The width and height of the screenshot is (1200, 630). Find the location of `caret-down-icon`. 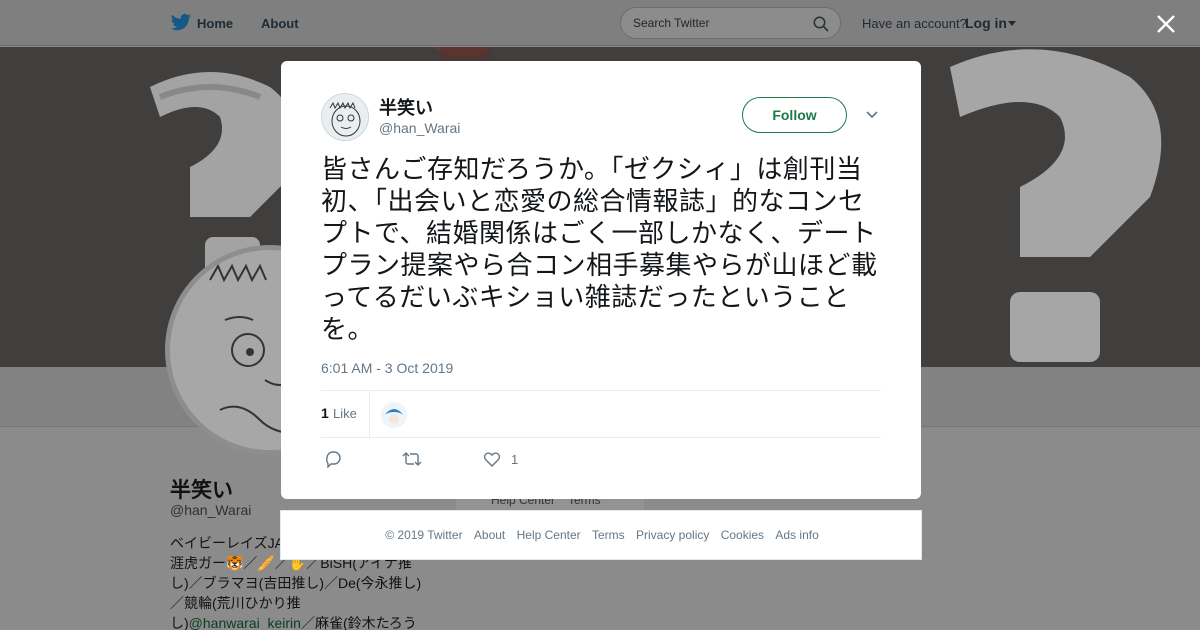

caret-down-icon is located at coordinates (1012, 23).